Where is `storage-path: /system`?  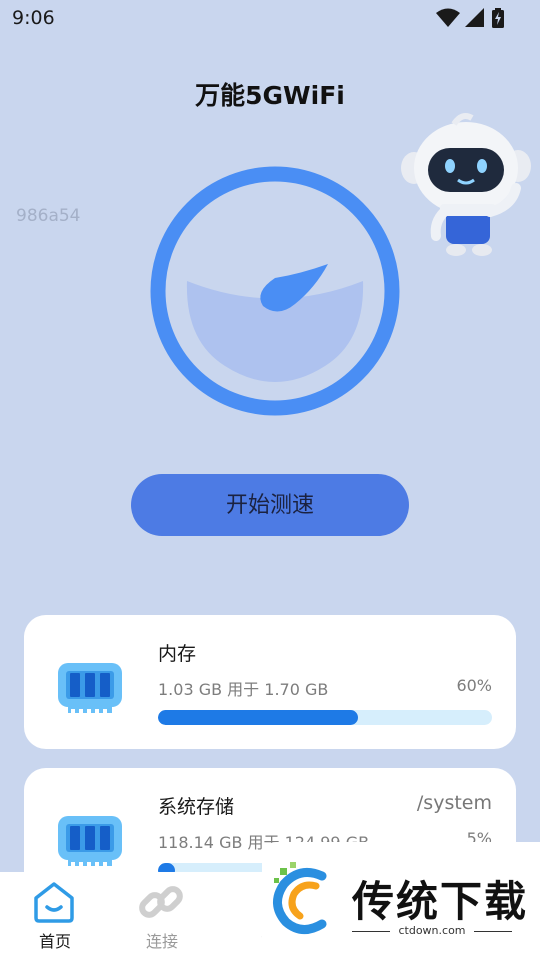 storage-path: /system is located at coordinates (454, 803).